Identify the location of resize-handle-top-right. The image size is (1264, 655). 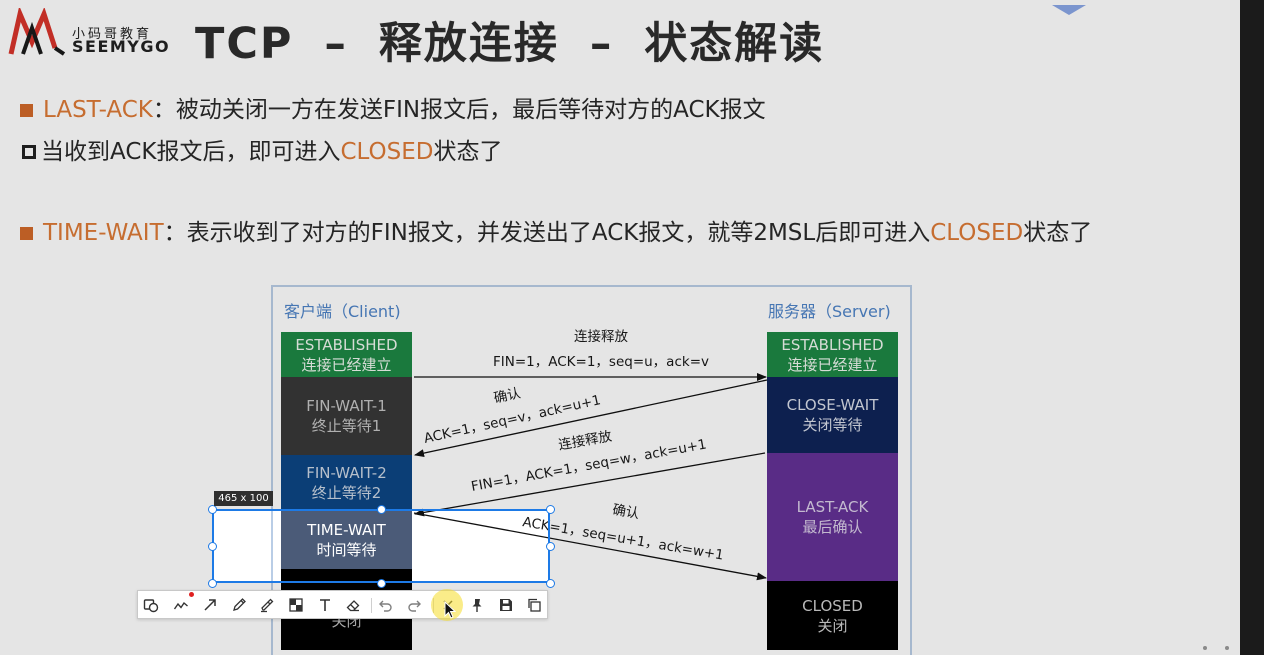
(550, 509).